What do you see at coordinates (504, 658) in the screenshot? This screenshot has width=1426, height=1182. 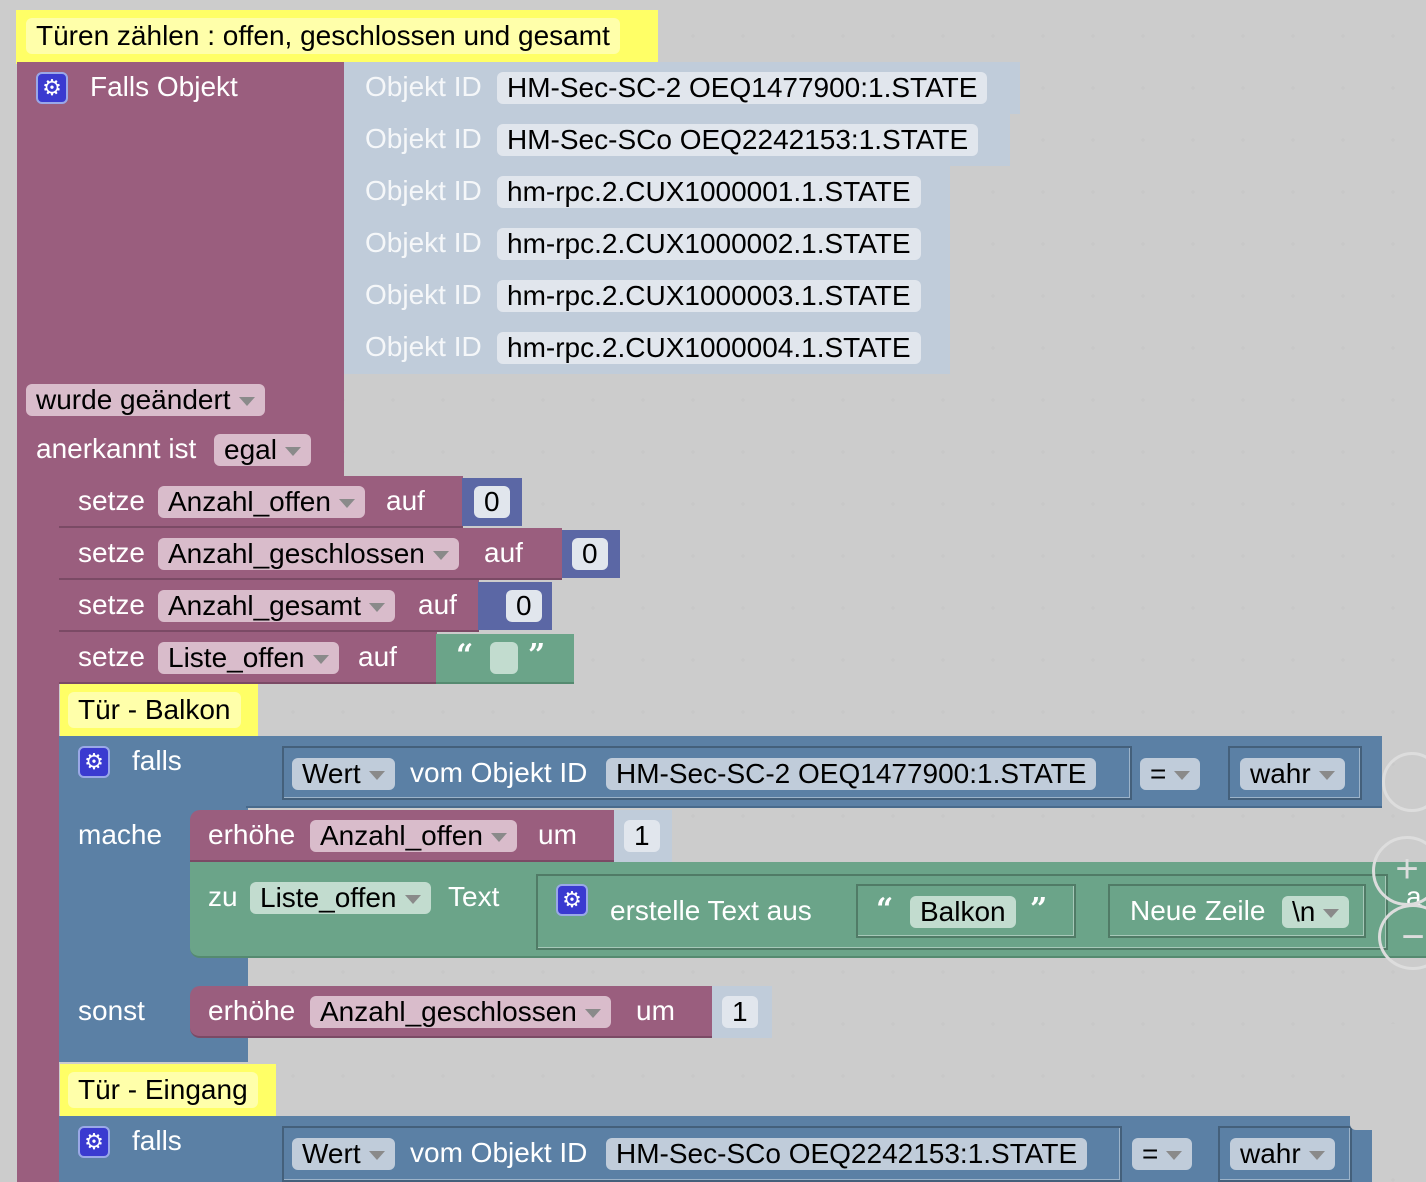 I see `text-field` at bounding box center [504, 658].